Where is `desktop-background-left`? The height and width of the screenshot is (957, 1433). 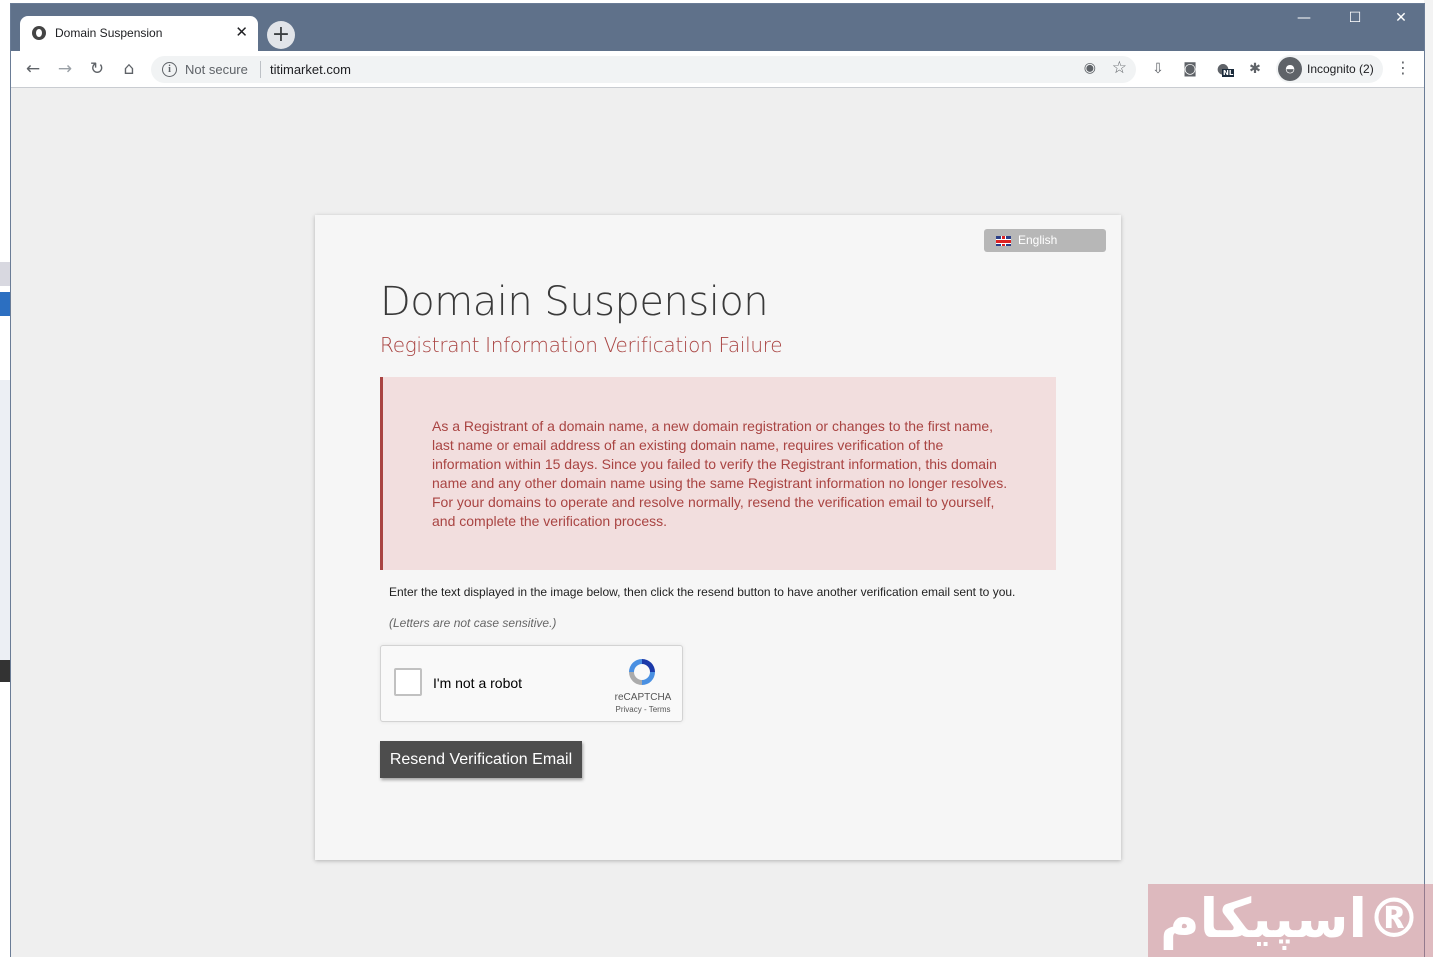
desktop-background-left is located at coordinates (5, 478).